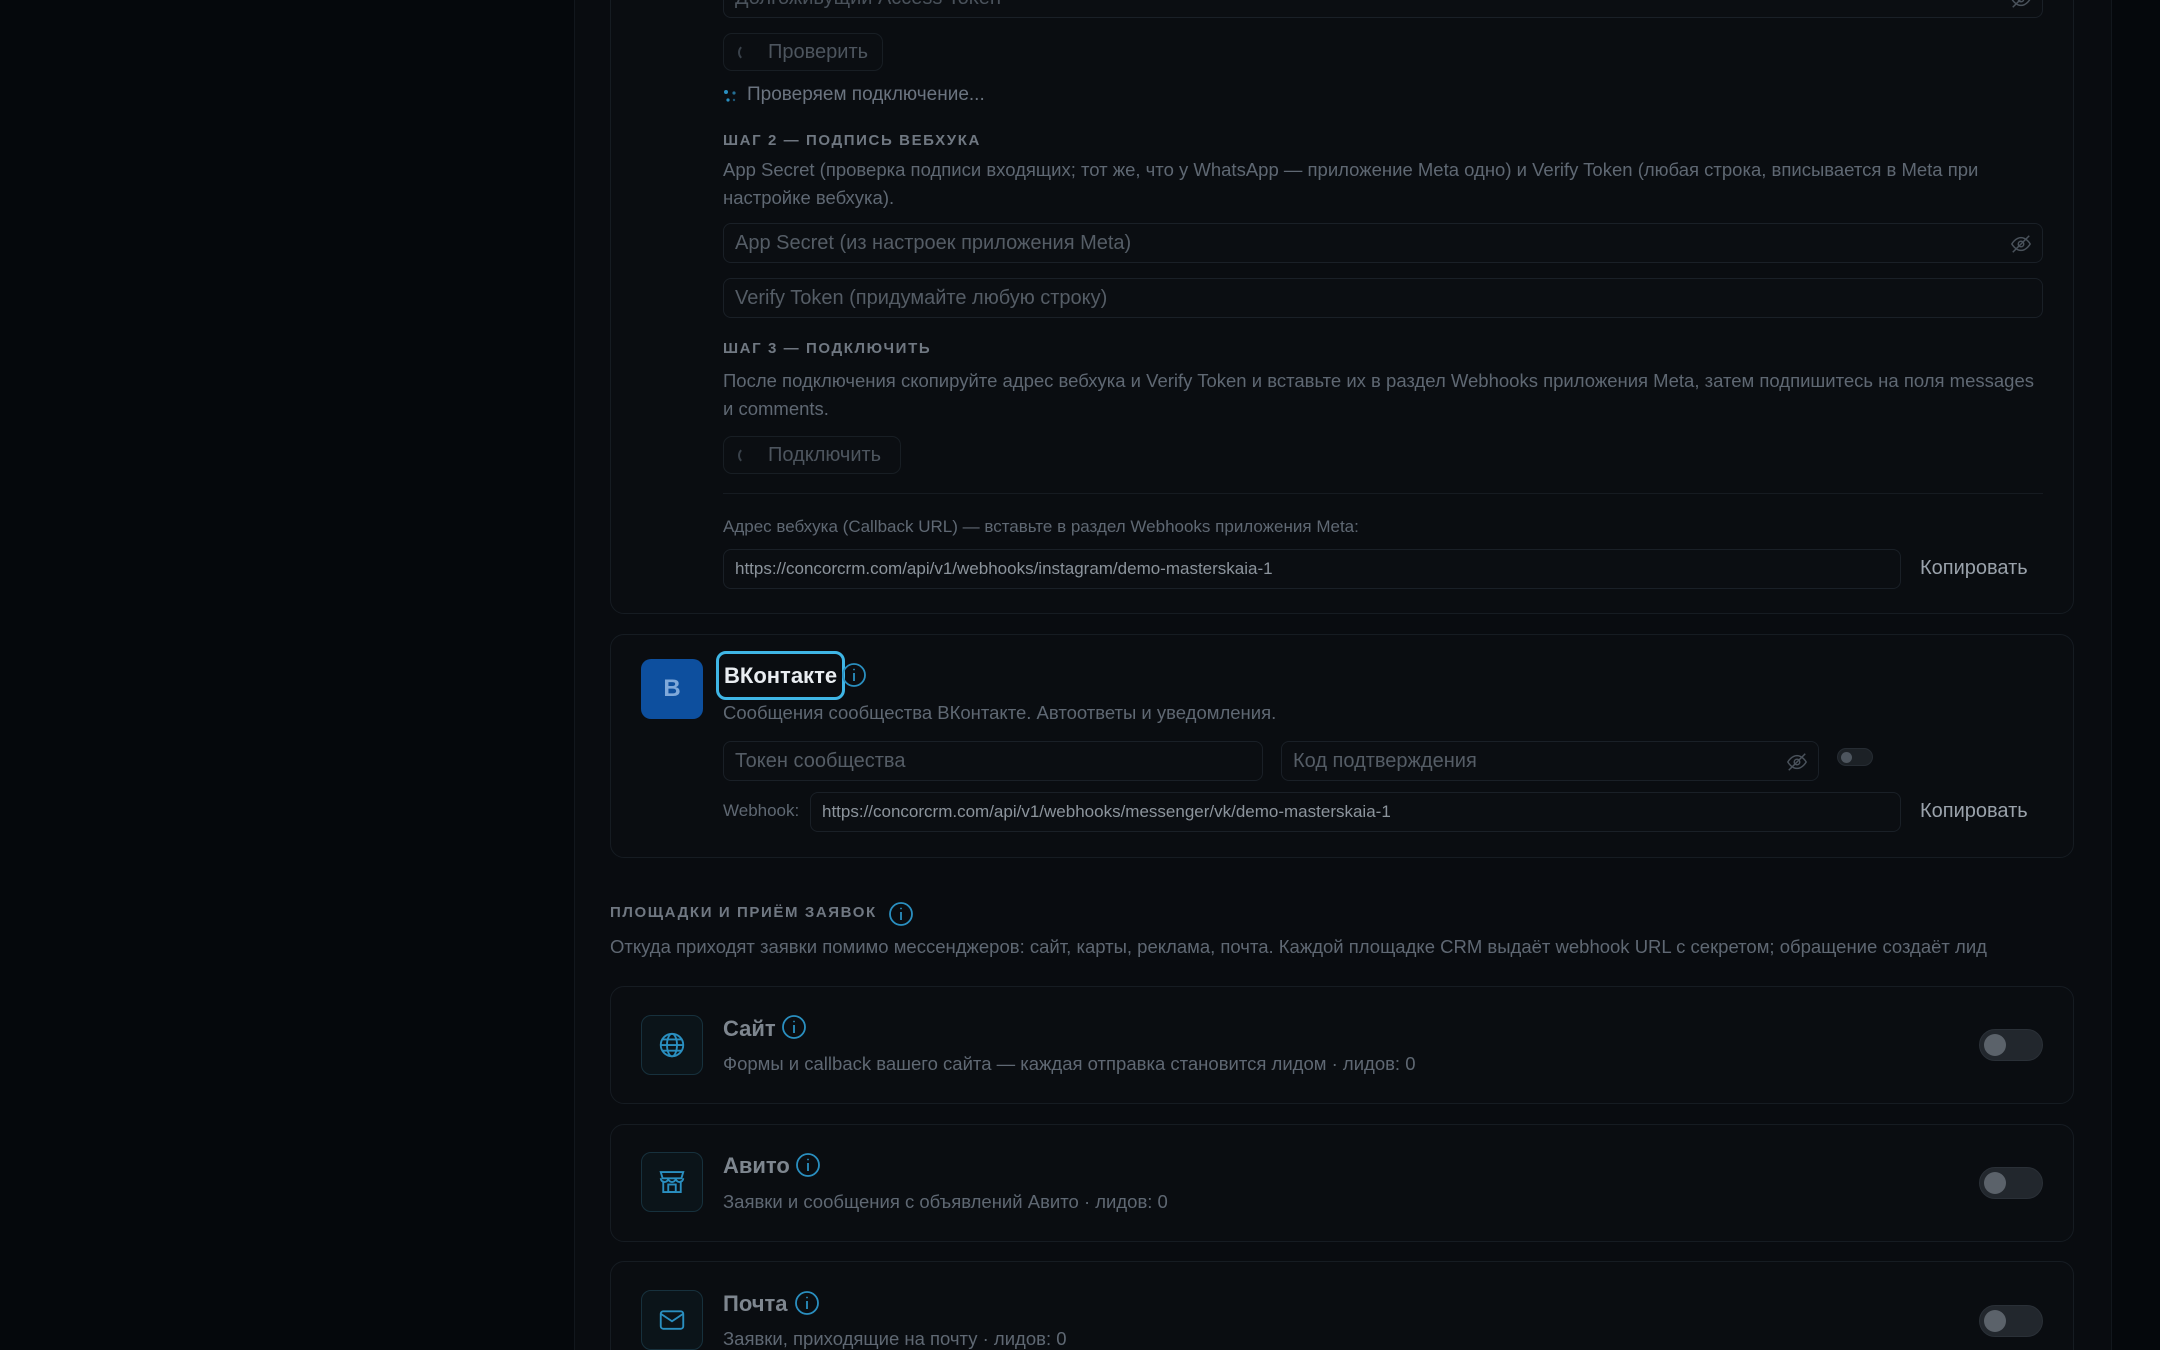  I want to click on mail-icon, so click(672, 1320).